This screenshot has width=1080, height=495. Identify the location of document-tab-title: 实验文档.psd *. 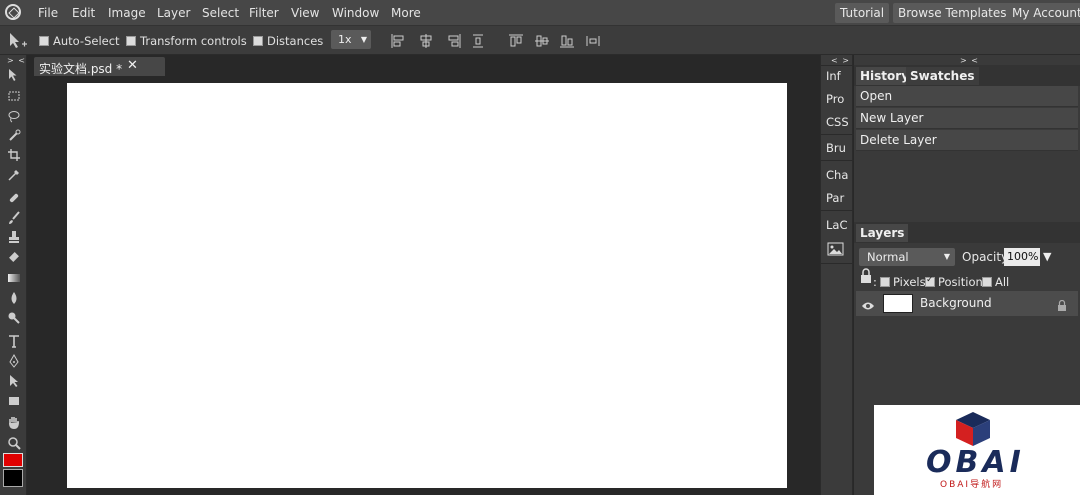
(81, 69).